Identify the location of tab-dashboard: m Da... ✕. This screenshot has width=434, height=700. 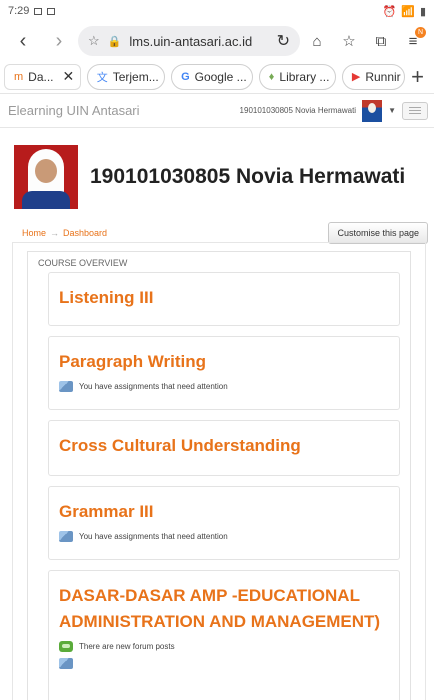
(42, 76).